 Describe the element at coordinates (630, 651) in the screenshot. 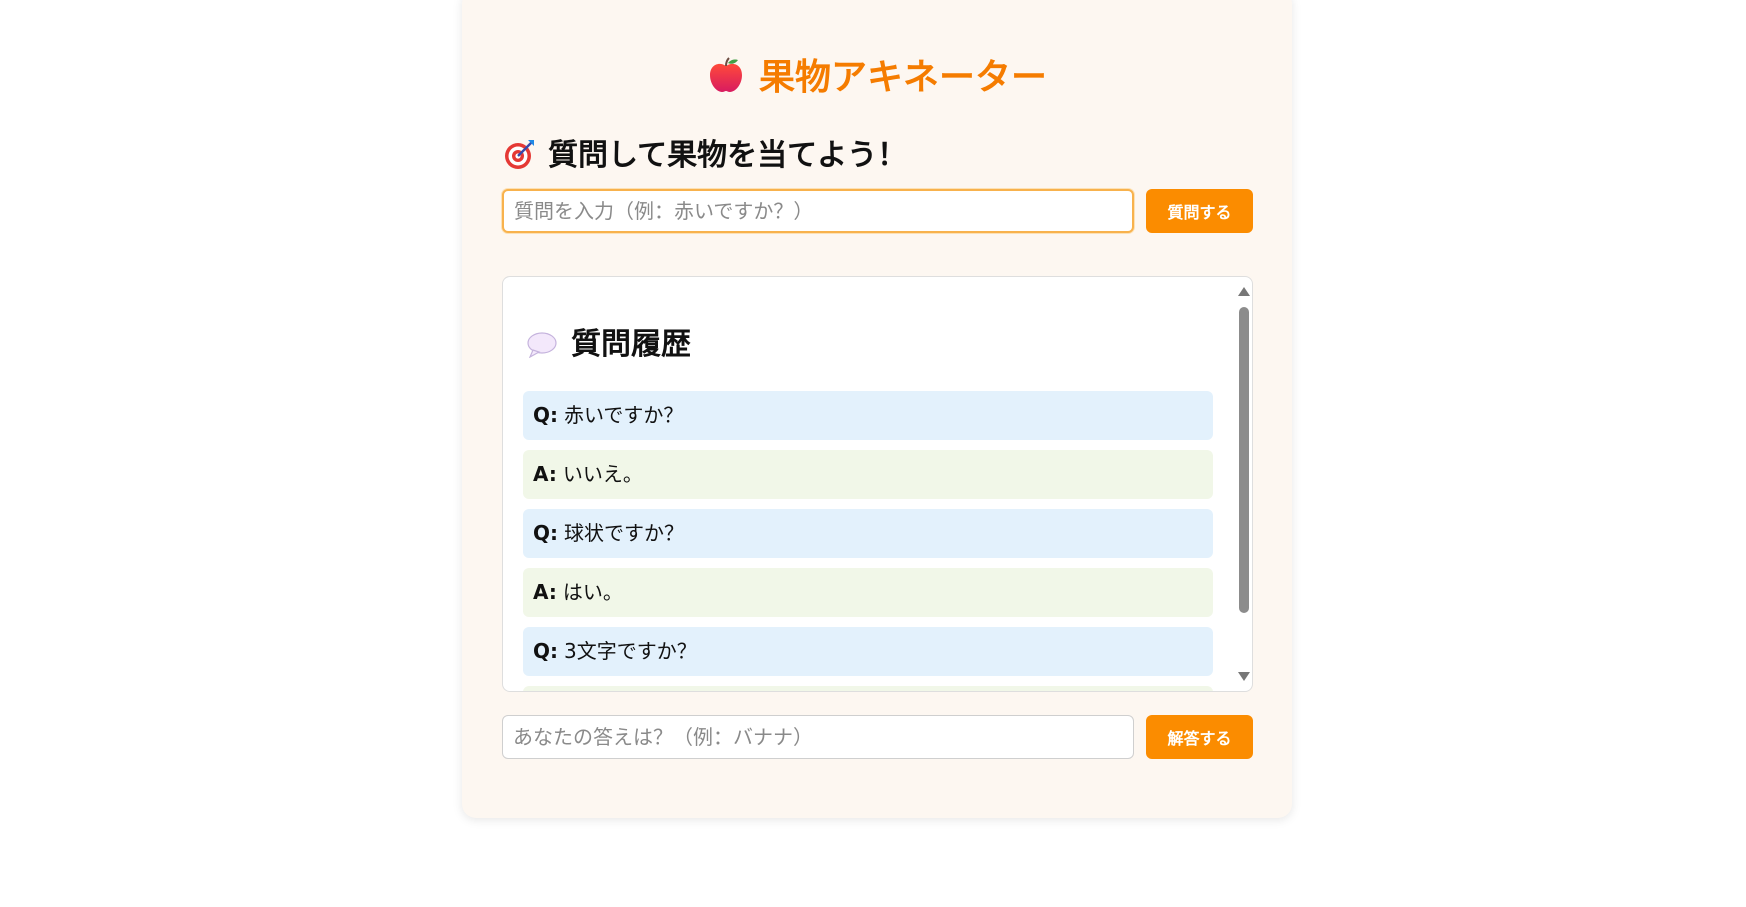

I see `message-text: 3文字ですか？` at that location.